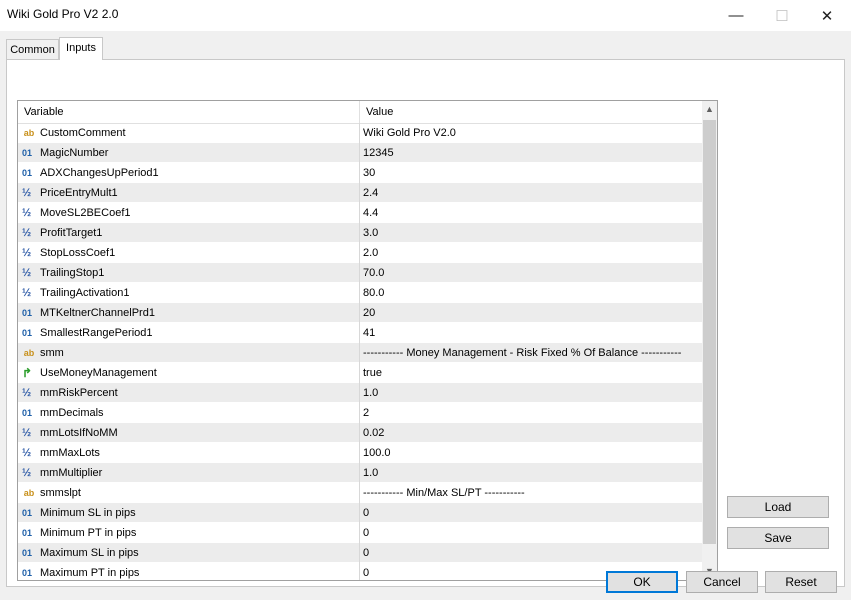 Image resolution: width=851 pixels, height=600 pixels. Describe the element at coordinates (373, 293) in the screenshot. I see `value-cell: 80.0` at that location.